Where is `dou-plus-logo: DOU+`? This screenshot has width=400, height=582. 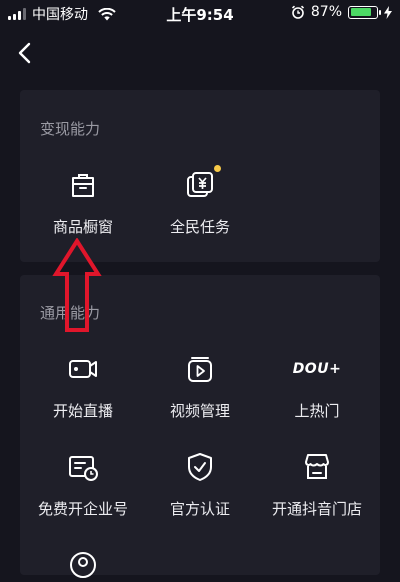 dou-plus-logo: DOU+ is located at coordinates (317, 369).